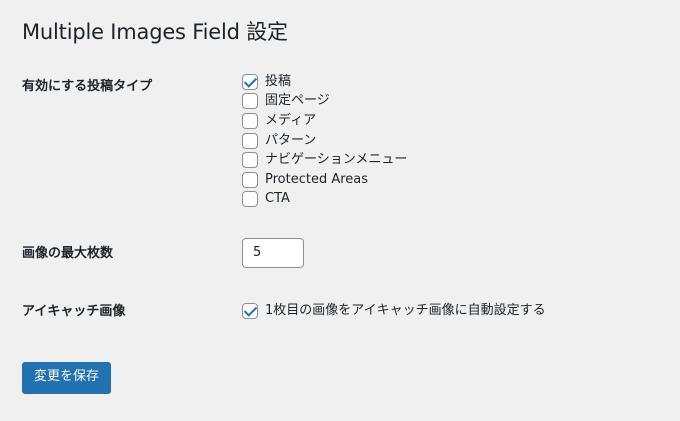 This screenshot has width=680, height=421. What do you see at coordinates (250, 179) in the screenshot?
I see `checkbox-protected-areas` at bounding box center [250, 179].